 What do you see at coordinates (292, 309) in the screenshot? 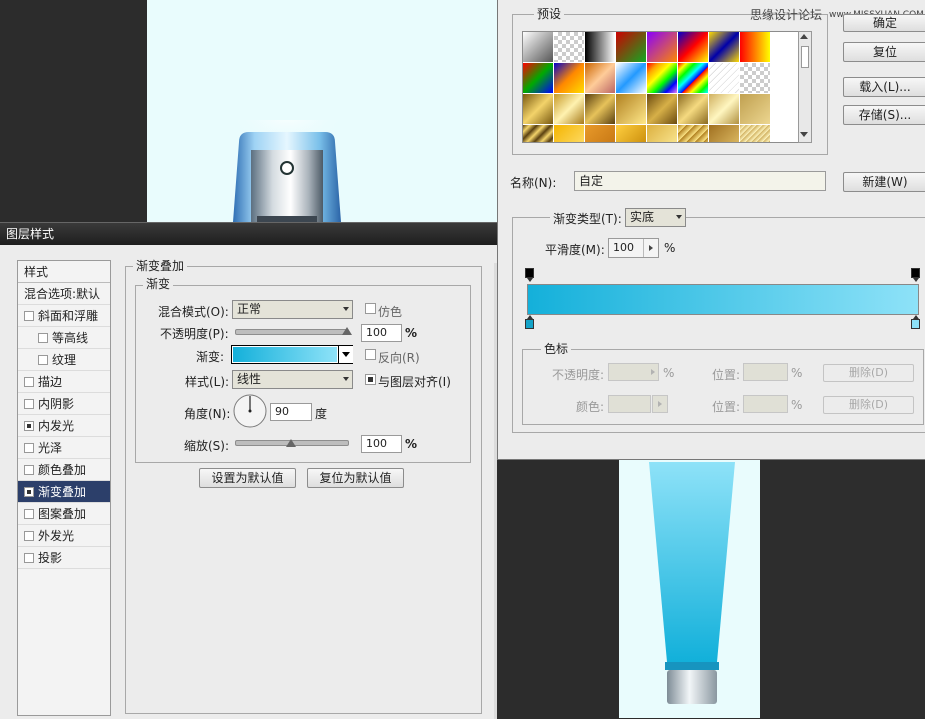
I see `blend-mode-select: 正常` at bounding box center [292, 309].